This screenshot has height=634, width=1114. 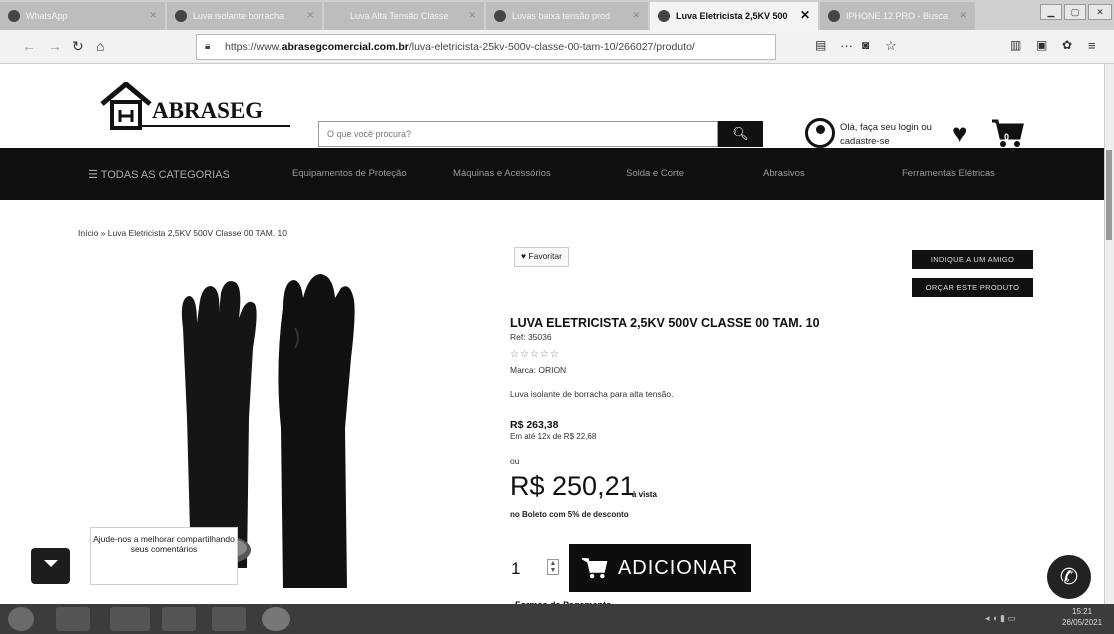 What do you see at coordinates (538, 370) in the screenshot?
I see `product-brand: Marca: ORION` at bounding box center [538, 370].